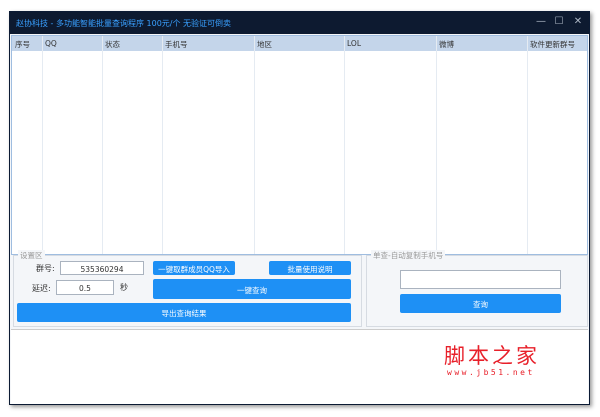 This screenshot has height=417, width=600. I want to click on header-phone: 手机号, so click(176, 44).